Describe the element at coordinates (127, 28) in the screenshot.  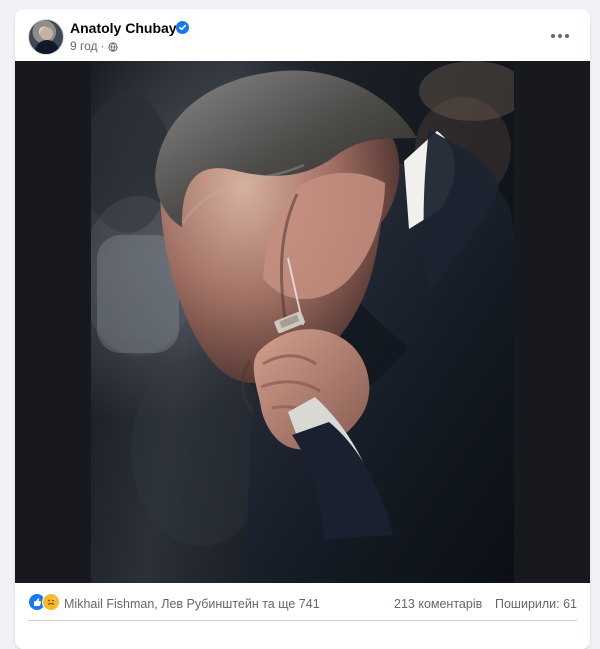
I see `author-name-link: Anatoly Chubays` at that location.